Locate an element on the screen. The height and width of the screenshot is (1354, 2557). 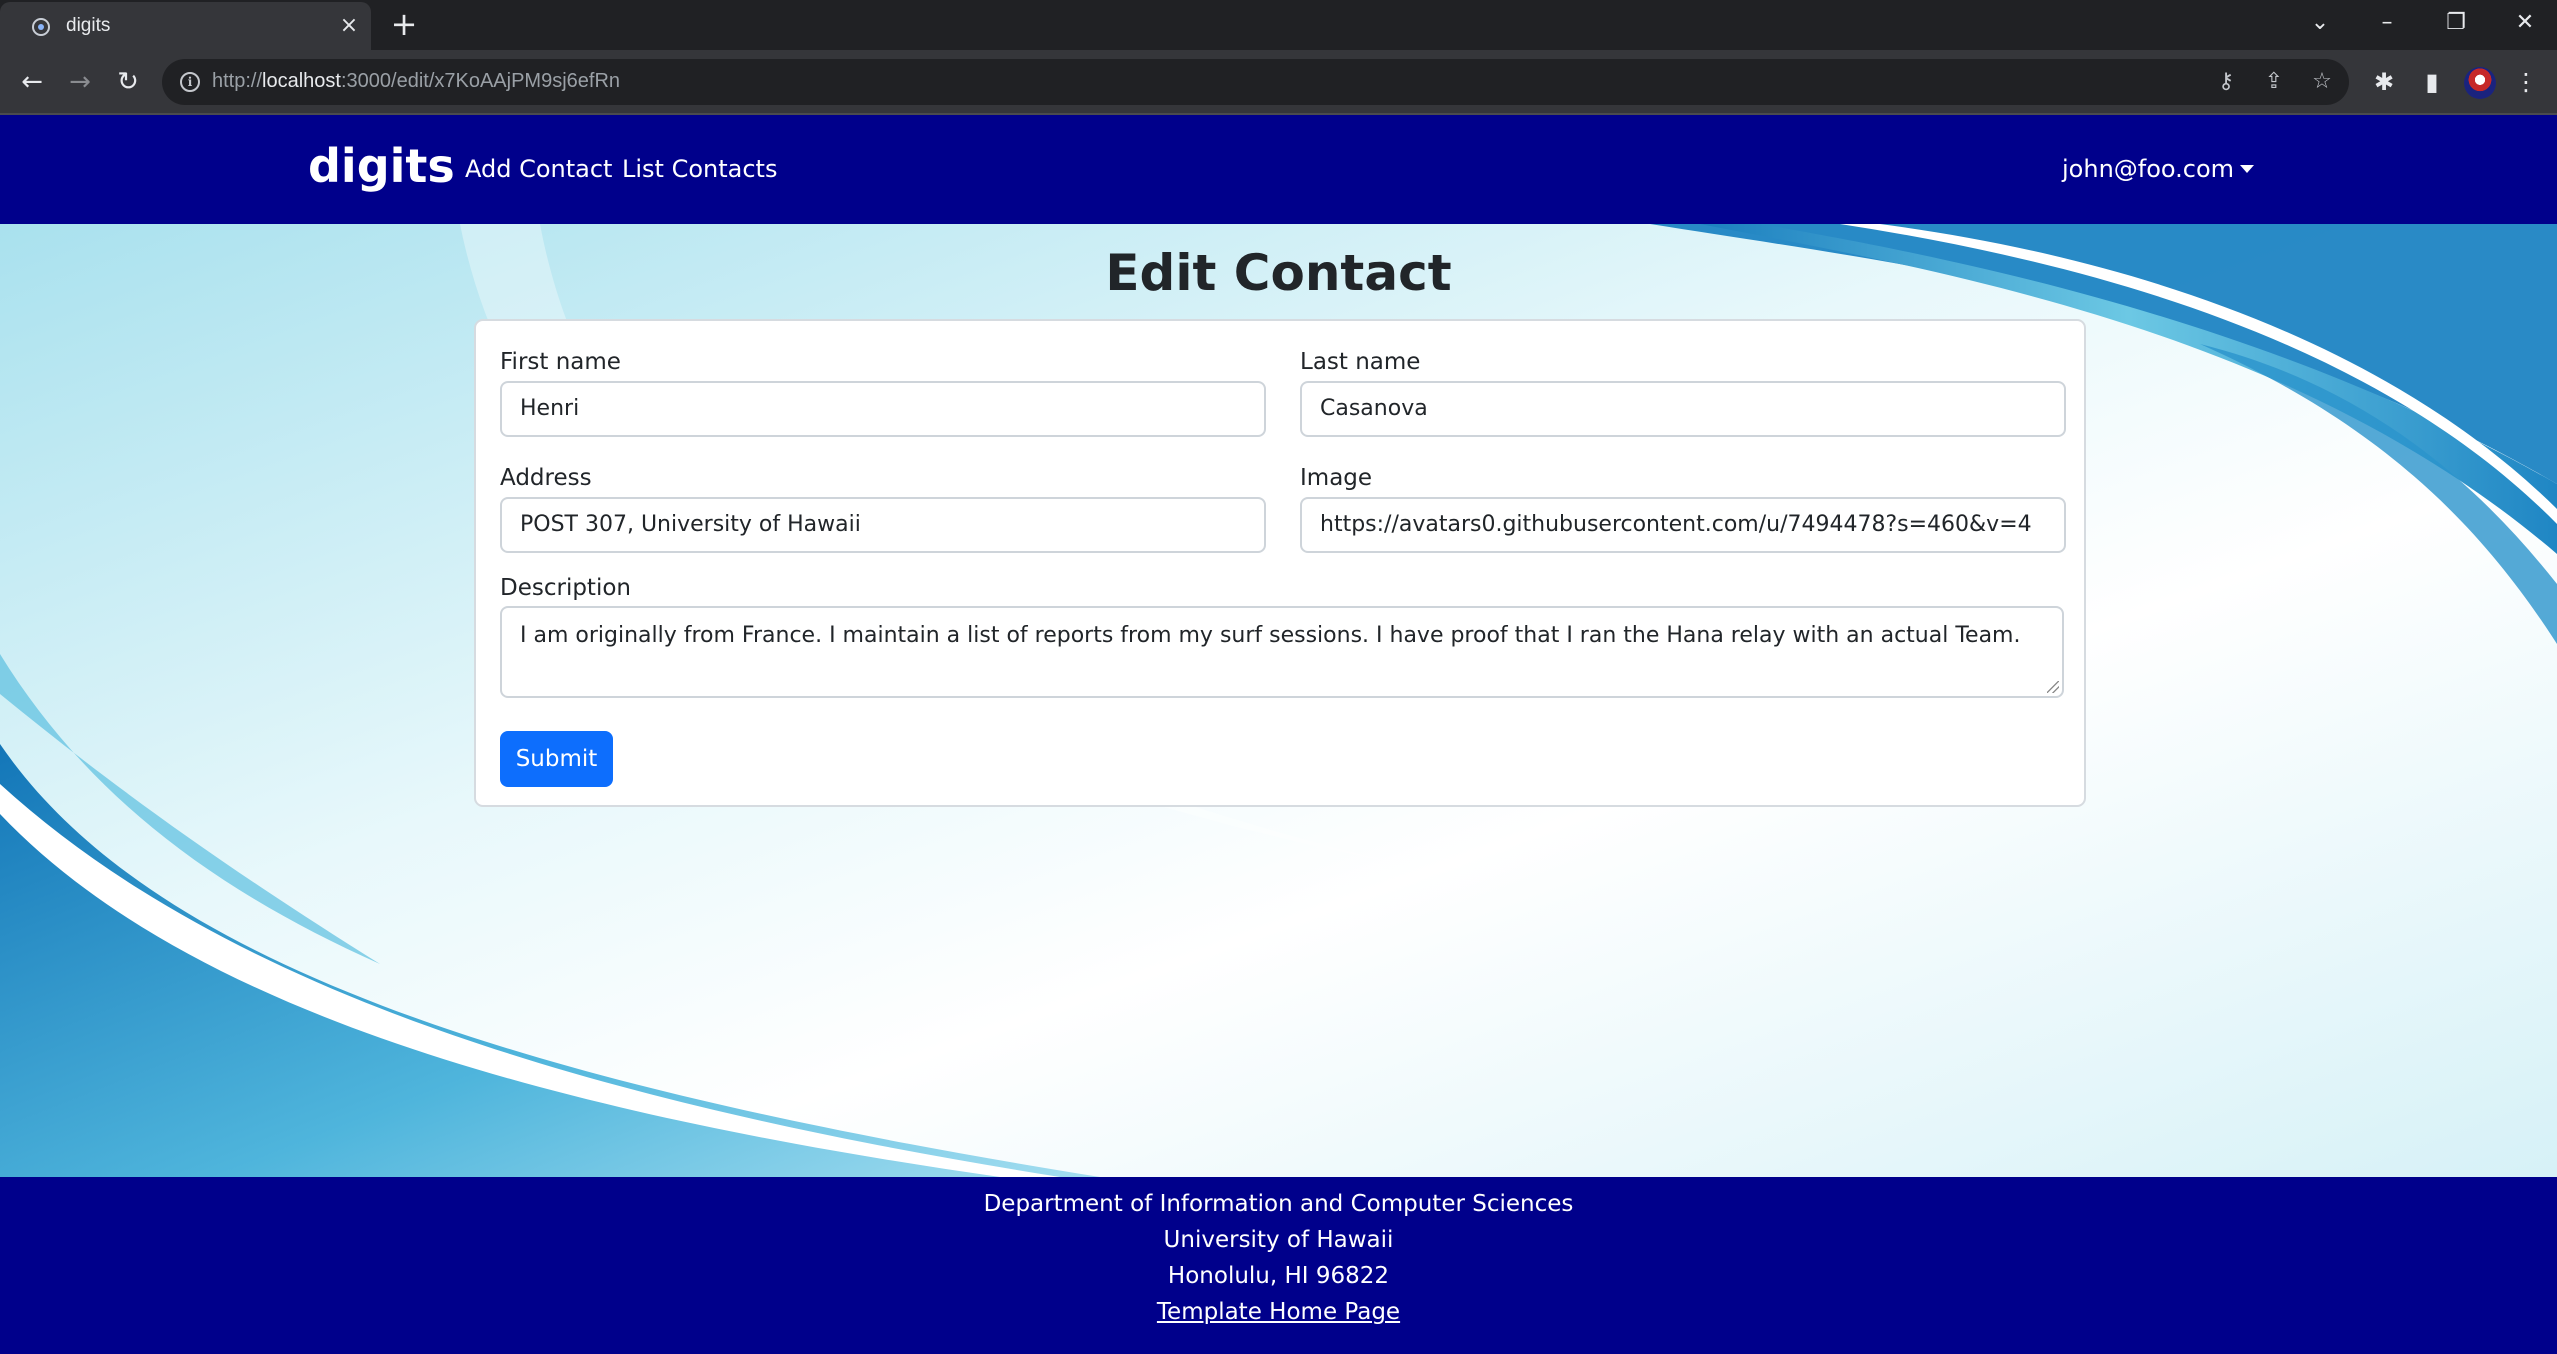
tab-title: digits is located at coordinates (88, 25).